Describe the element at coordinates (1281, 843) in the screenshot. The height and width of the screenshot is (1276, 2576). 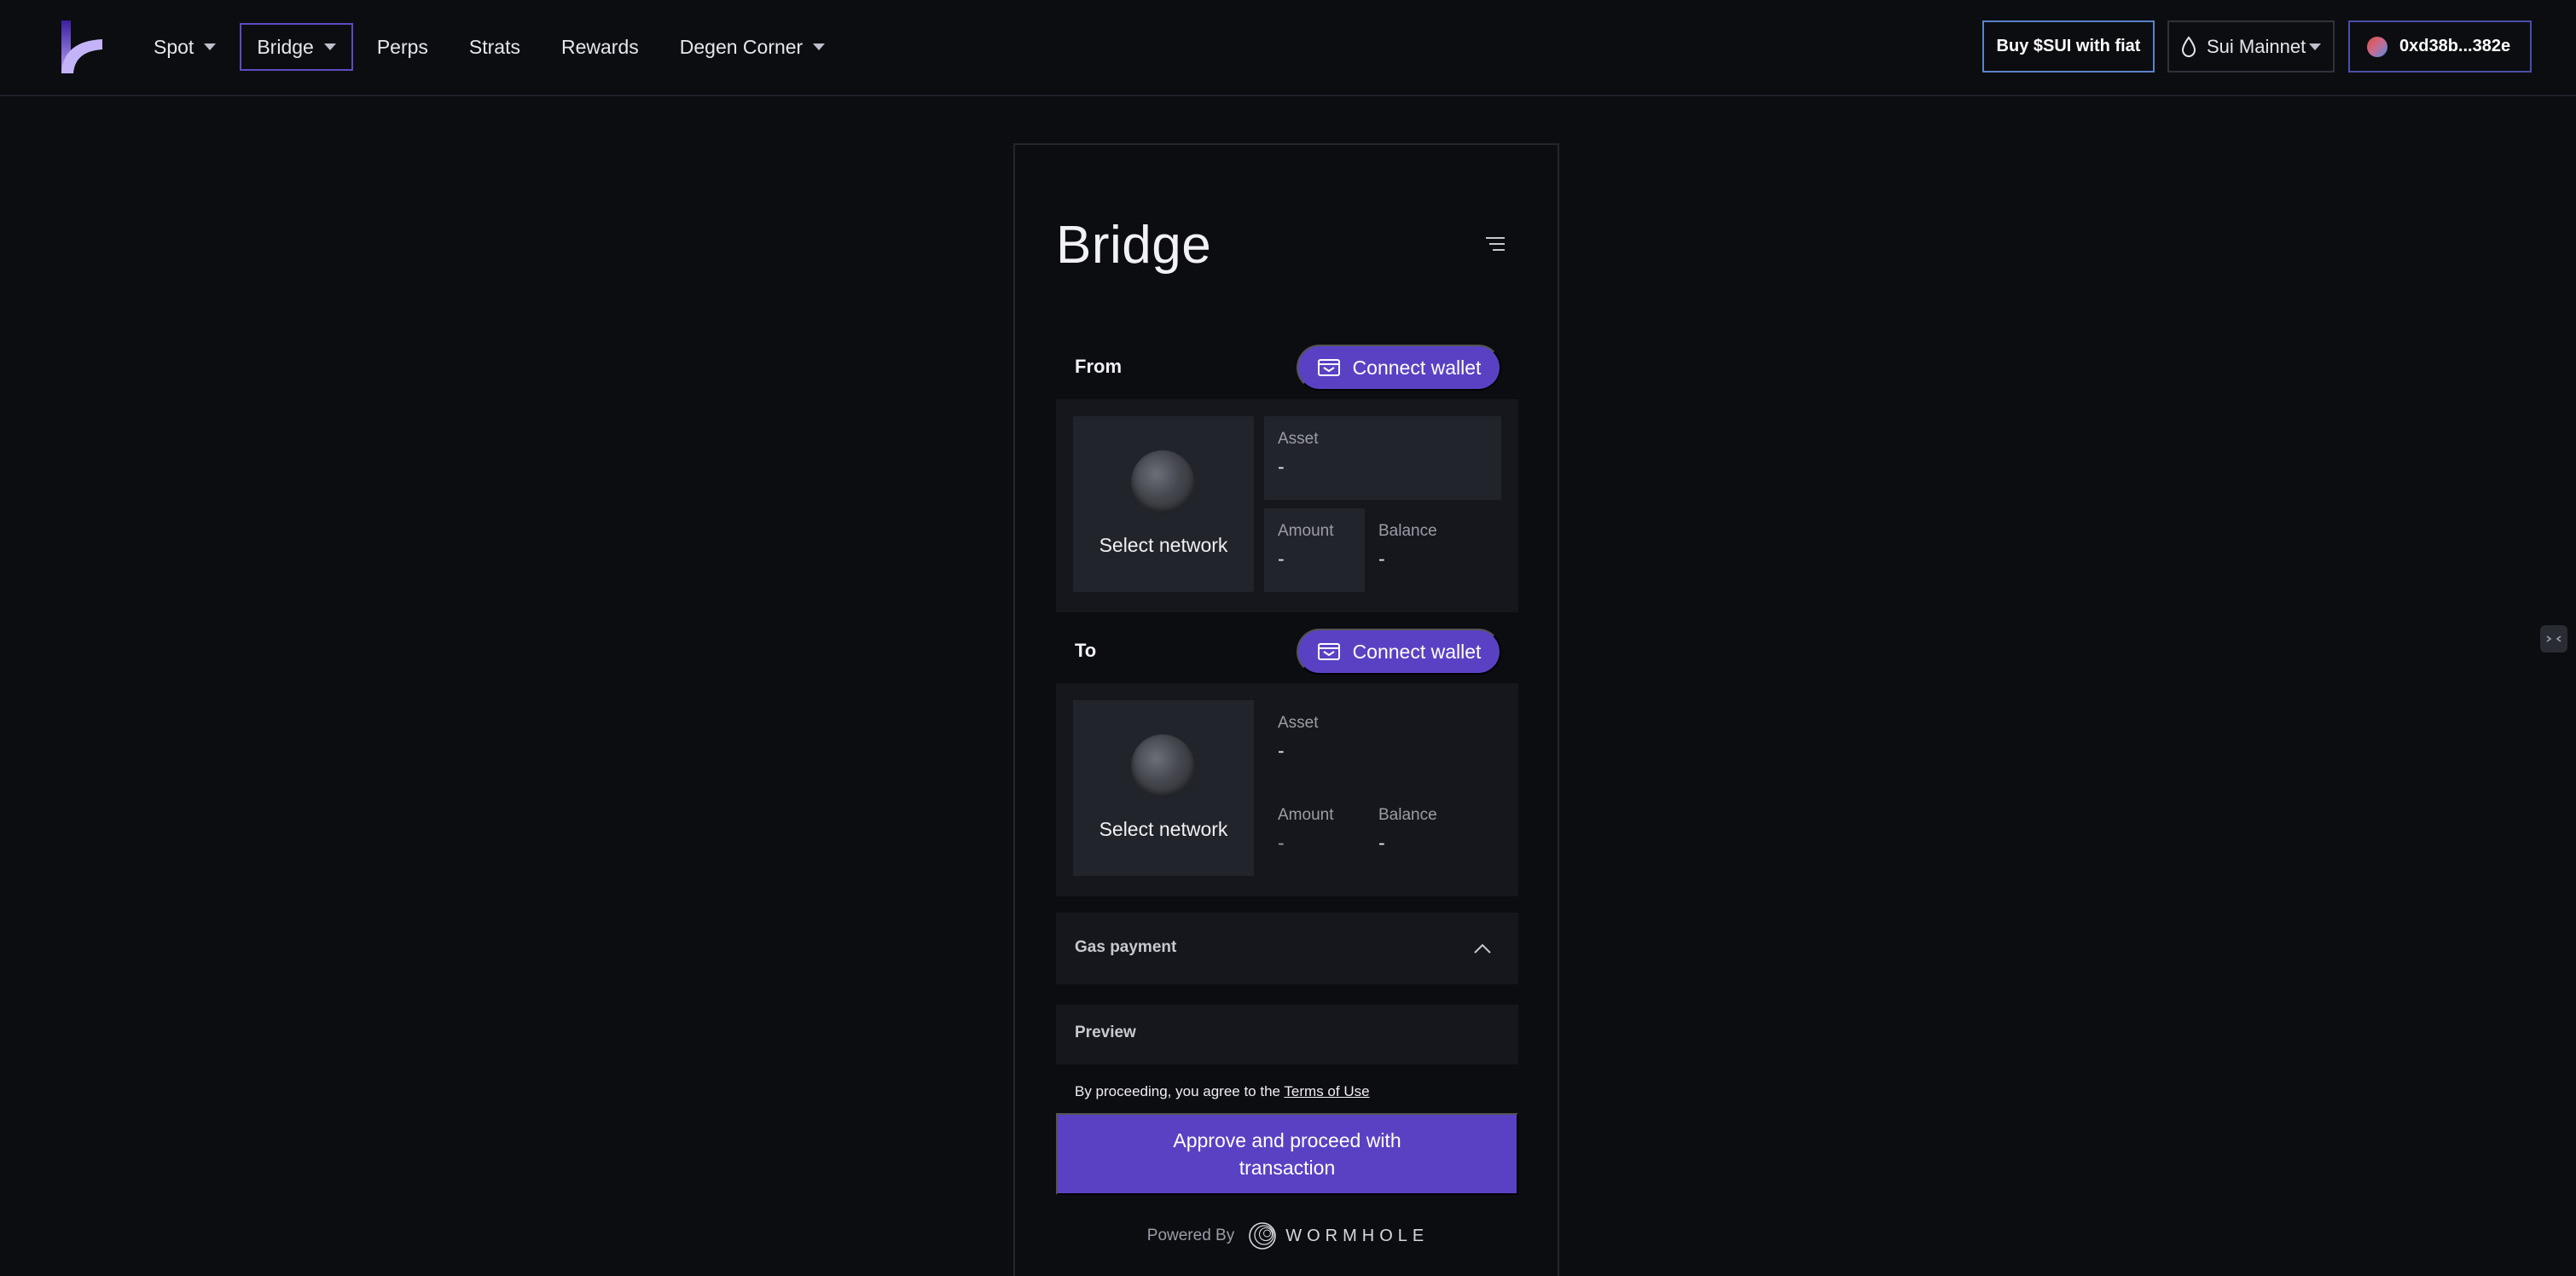
I see `to-amount-value: -` at that location.